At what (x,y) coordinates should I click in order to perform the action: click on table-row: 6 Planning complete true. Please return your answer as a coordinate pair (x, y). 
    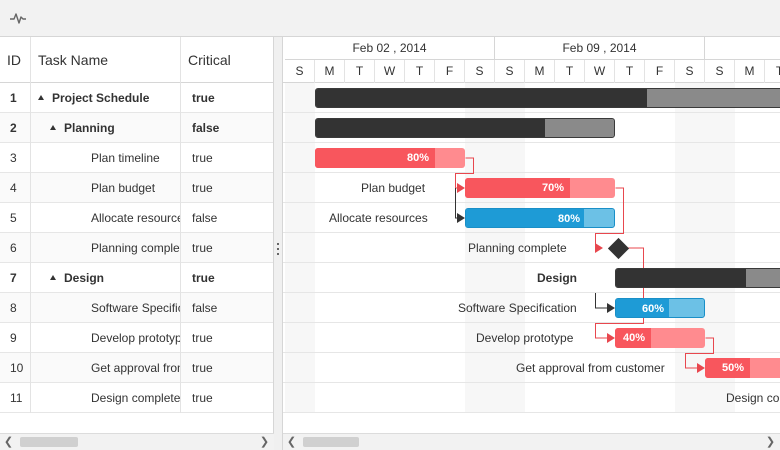
    Looking at the image, I should click on (136, 248).